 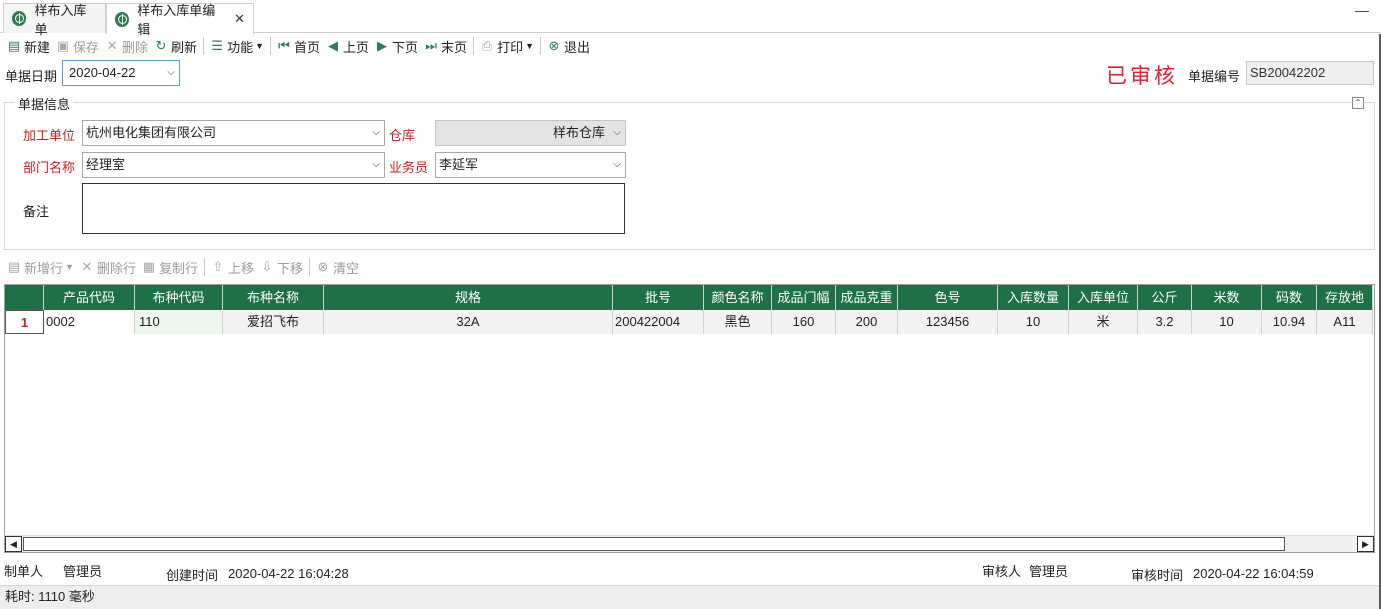 I want to click on collapse-icon: ⌃, so click(x=1358, y=103).